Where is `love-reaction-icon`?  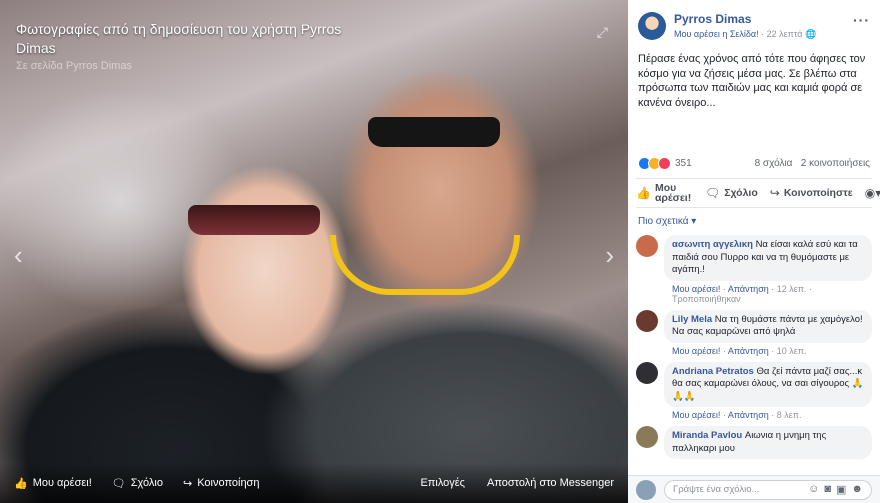
love-reaction-icon is located at coordinates (664, 163).